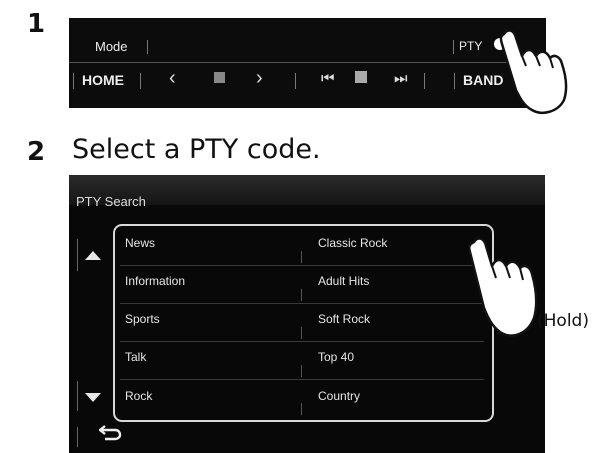  What do you see at coordinates (328, 78) in the screenshot?
I see `skip-previous-icon: ⏮` at bounding box center [328, 78].